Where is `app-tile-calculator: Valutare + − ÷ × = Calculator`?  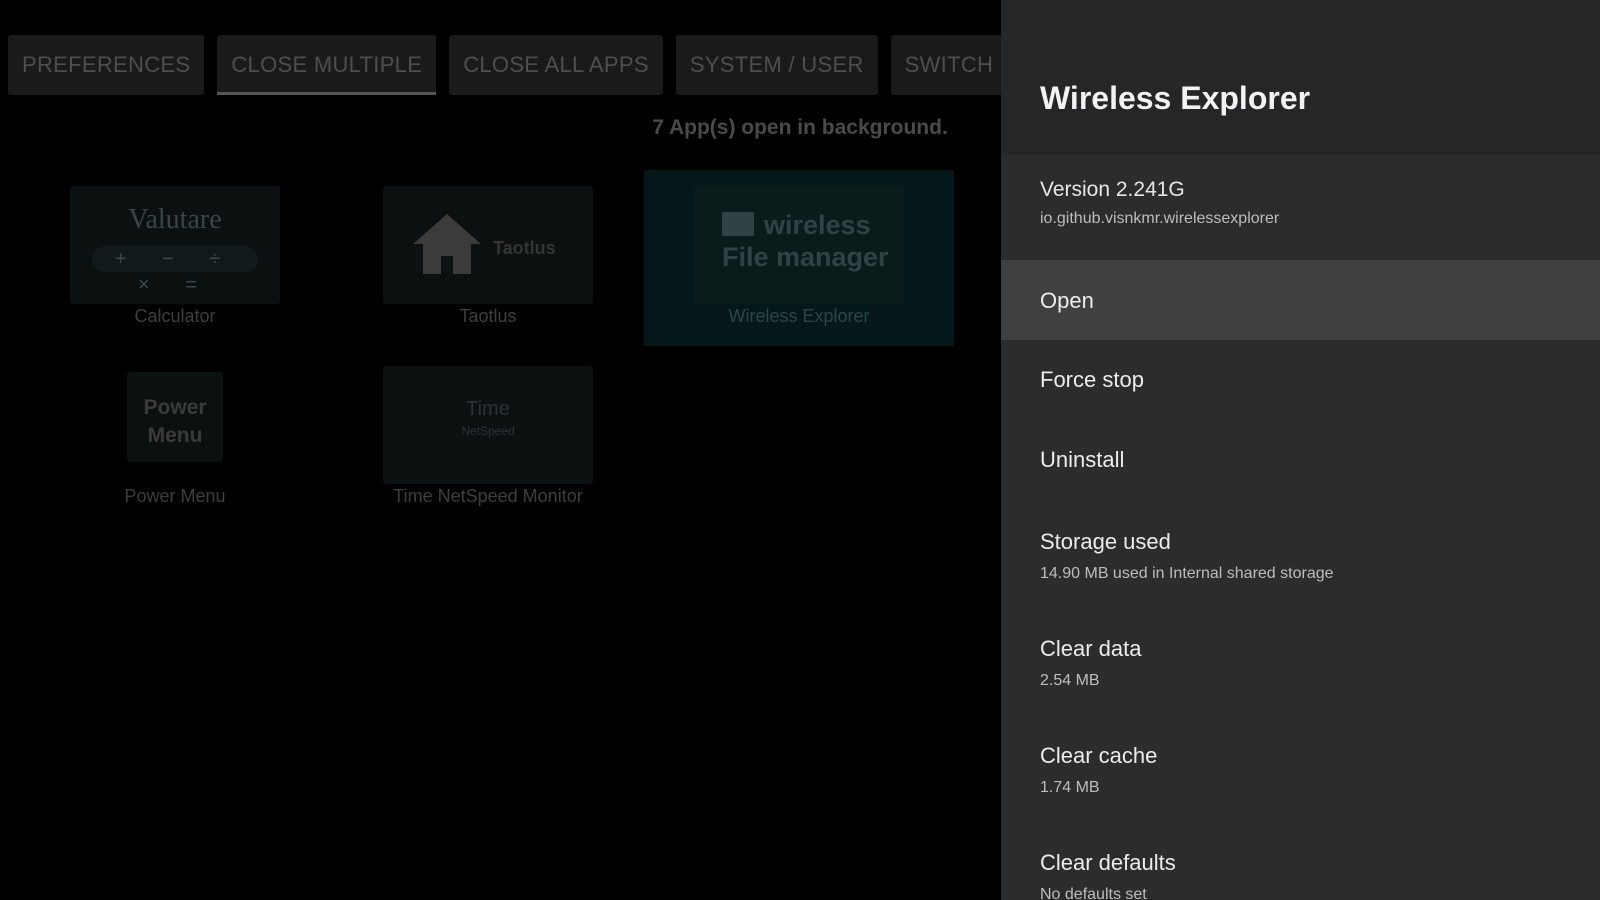 app-tile-calculator: Valutare + − ÷ × = Calculator is located at coordinates (175, 258).